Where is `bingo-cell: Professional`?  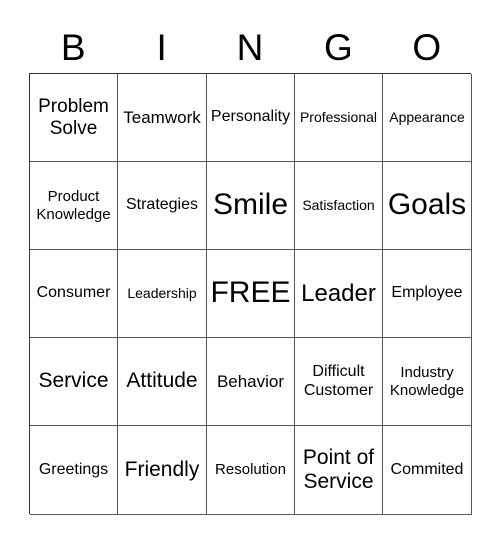
bingo-cell: Professional is located at coordinates (339, 118).